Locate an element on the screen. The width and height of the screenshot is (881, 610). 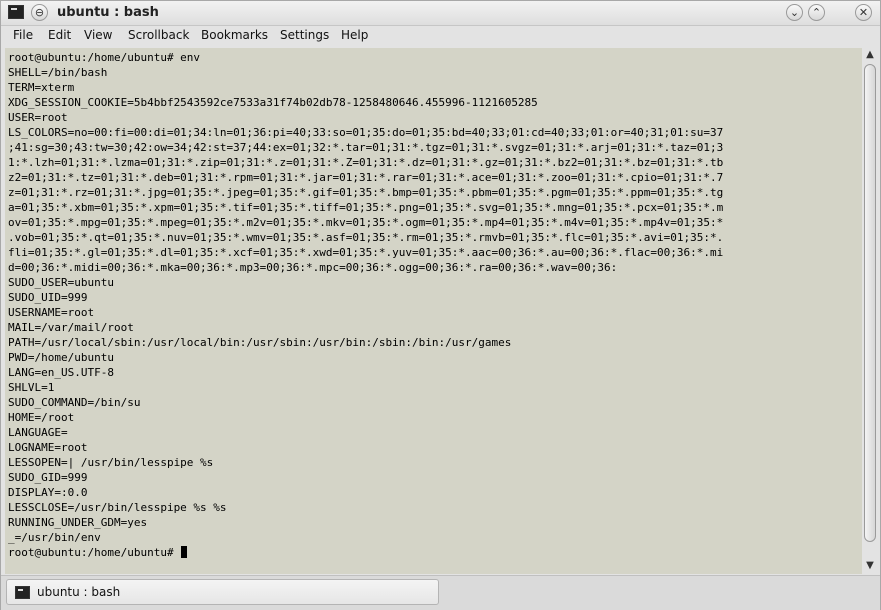
terminal-line: _=/usr/bin/env is located at coordinates (54, 537).